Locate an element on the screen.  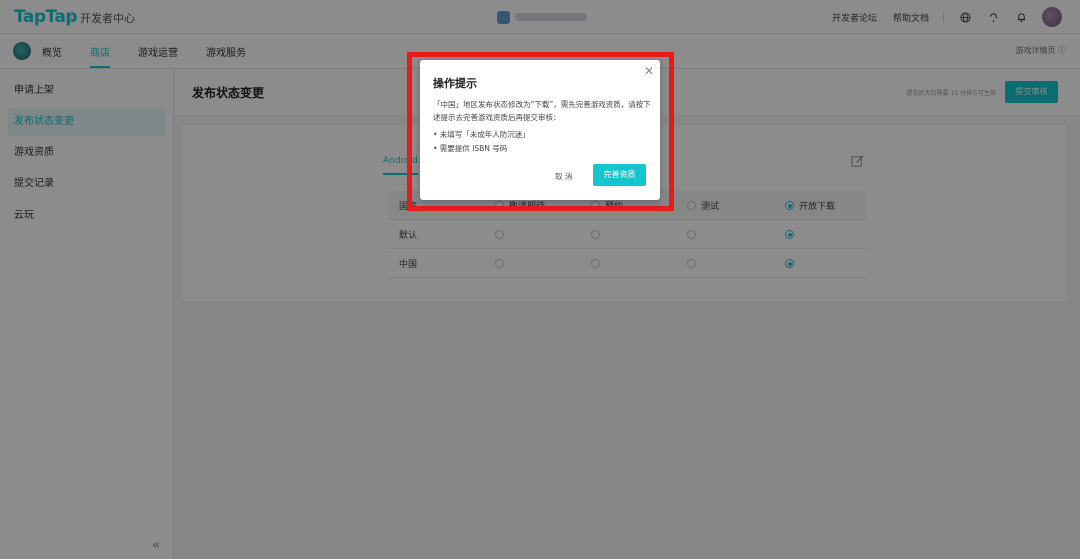
dialog-title: 操作提示 is located at coordinates (455, 83).